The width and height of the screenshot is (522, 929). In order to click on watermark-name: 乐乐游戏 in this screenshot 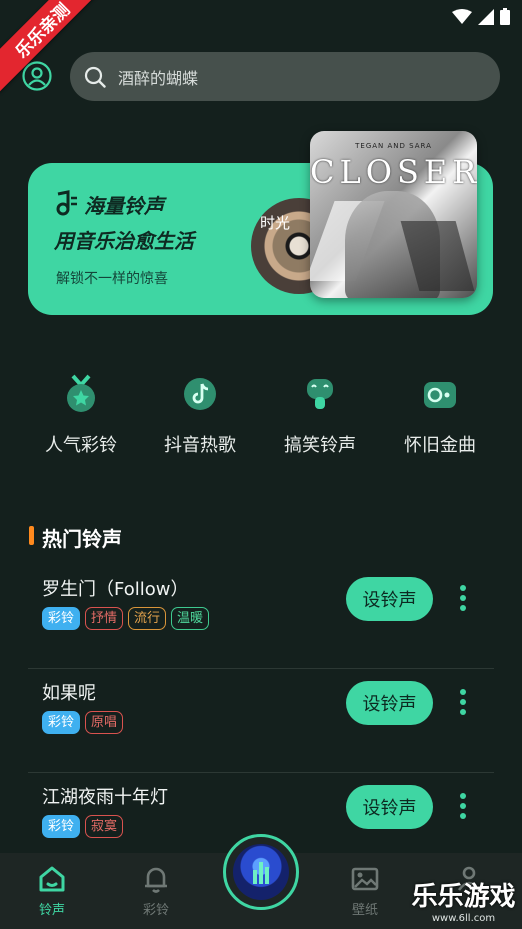, I will do `click(463, 897)`.